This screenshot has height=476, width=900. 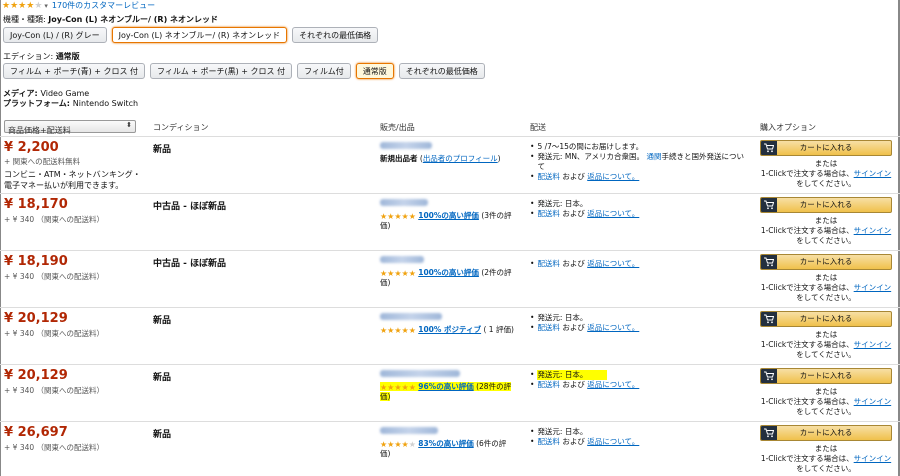 What do you see at coordinates (133, 19) in the screenshot?
I see `variation-selected-value: Joy-Con (L) ネオンブルー/ (R) ネオンレッド` at bounding box center [133, 19].